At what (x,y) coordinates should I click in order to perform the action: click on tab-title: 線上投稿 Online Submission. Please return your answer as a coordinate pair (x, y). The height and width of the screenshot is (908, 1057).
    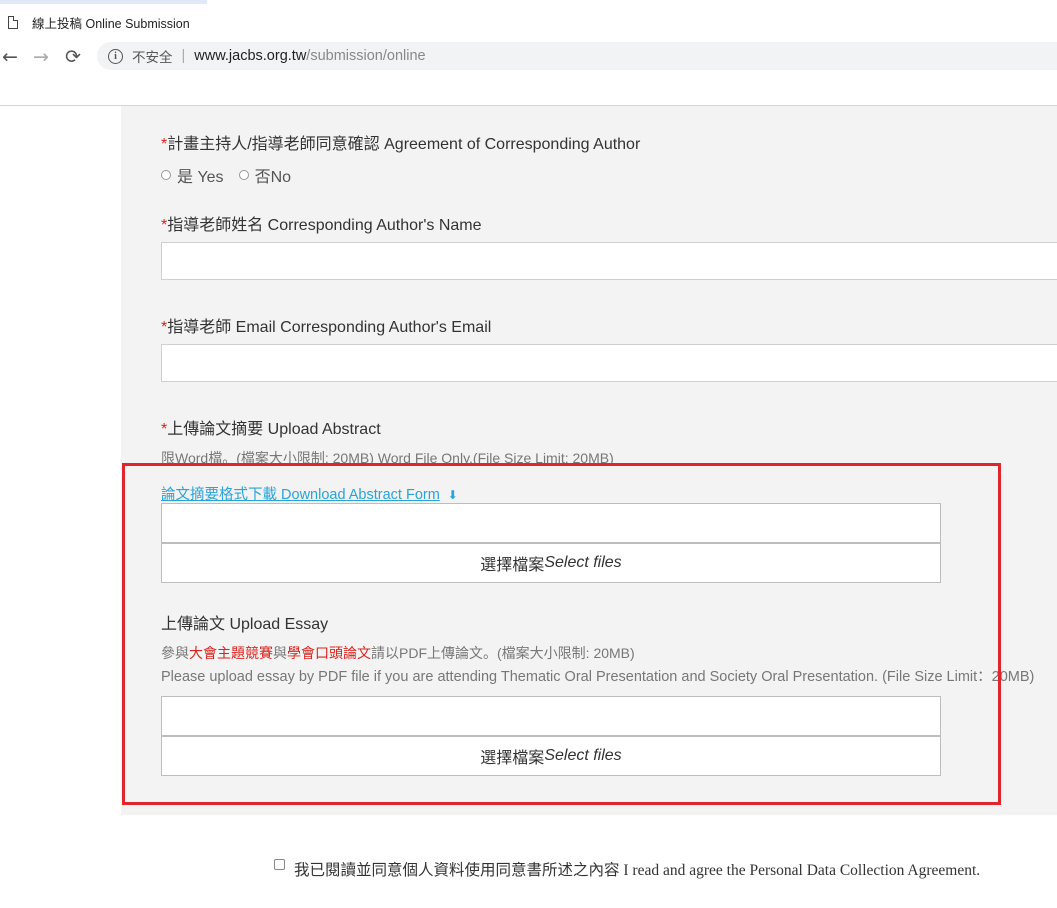
    Looking at the image, I should click on (111, 23).